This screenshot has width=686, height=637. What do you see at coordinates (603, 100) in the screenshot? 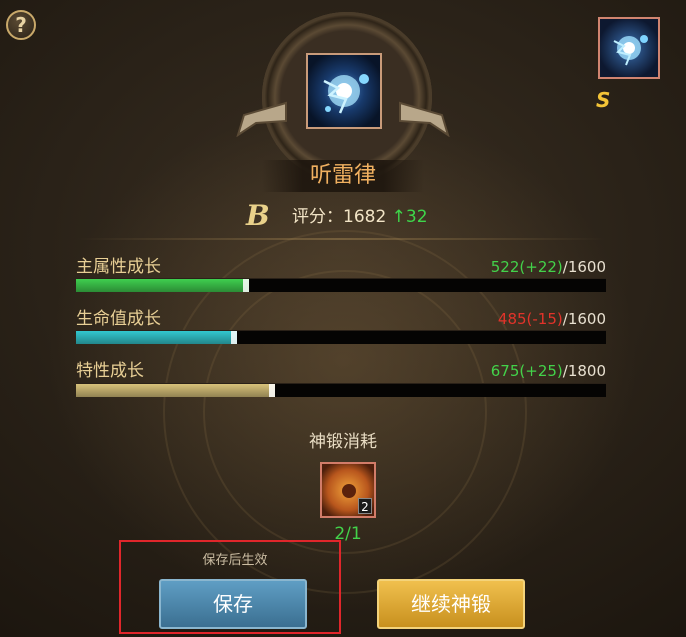
I see `corner-grade-badge: S` at bounding box center [603, 100].